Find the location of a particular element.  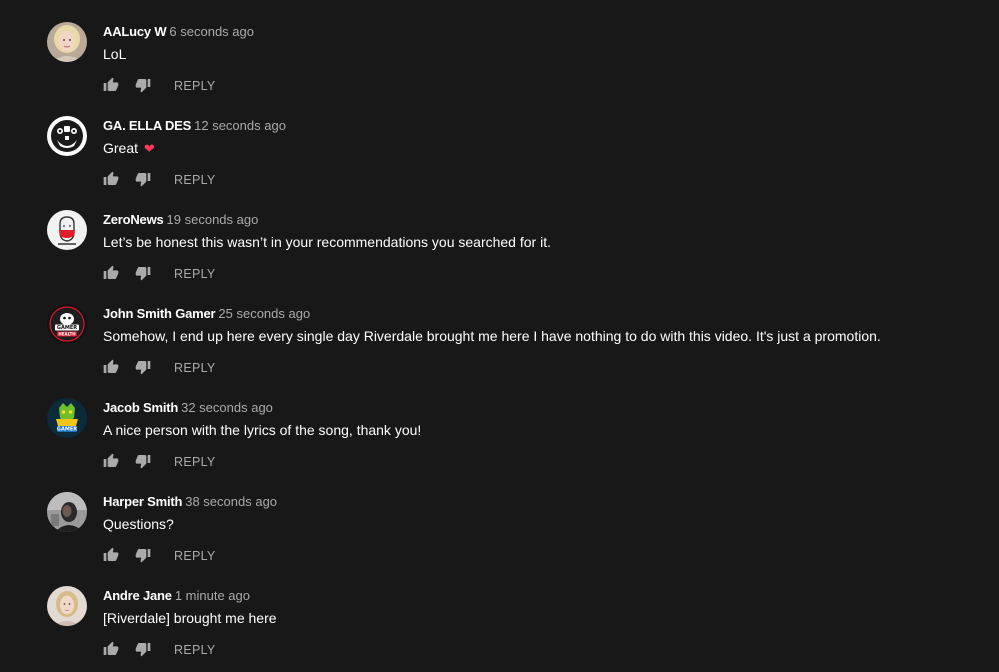

author-name: John Smith Gamer is located at coordinates (159, 313).